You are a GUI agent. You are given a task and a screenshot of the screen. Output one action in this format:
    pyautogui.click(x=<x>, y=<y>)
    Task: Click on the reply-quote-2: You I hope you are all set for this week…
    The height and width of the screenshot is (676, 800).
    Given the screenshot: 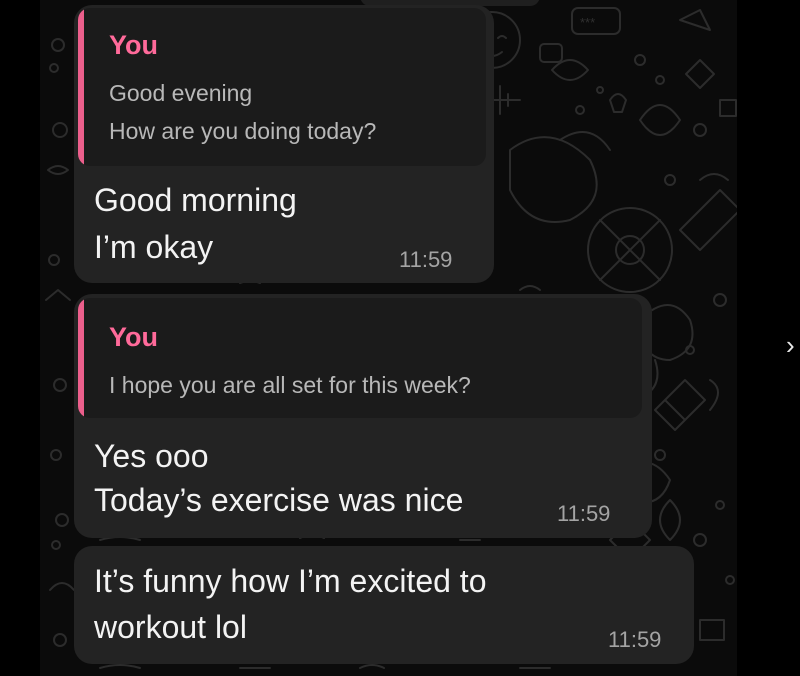 What is the action you would take?
    pyautogui.click(x=360, y=358)
    